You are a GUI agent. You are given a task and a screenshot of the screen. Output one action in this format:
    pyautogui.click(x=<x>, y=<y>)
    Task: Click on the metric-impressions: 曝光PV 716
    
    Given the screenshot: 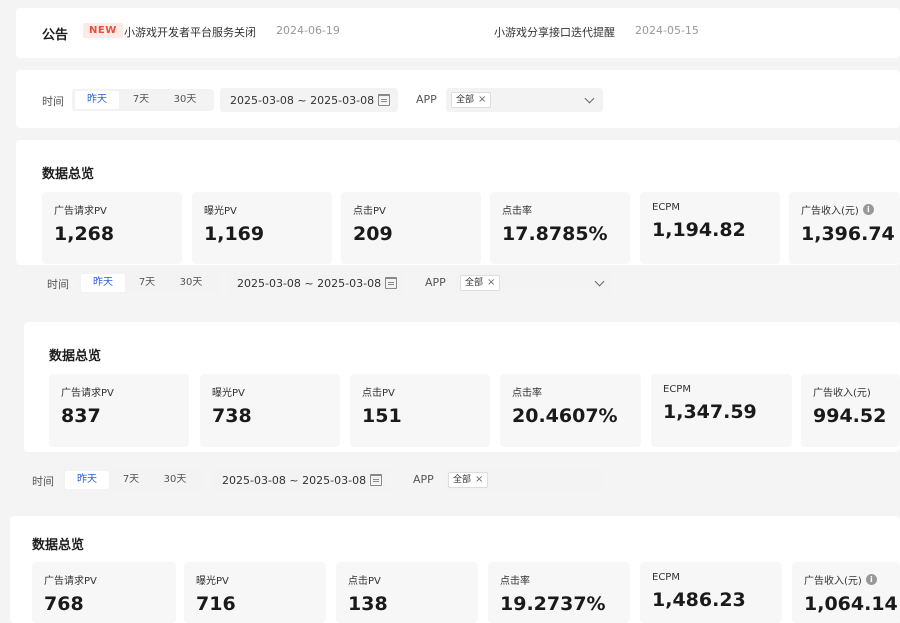 What is the action you would take?
    pyautogui.click(x=255, y=592)
    